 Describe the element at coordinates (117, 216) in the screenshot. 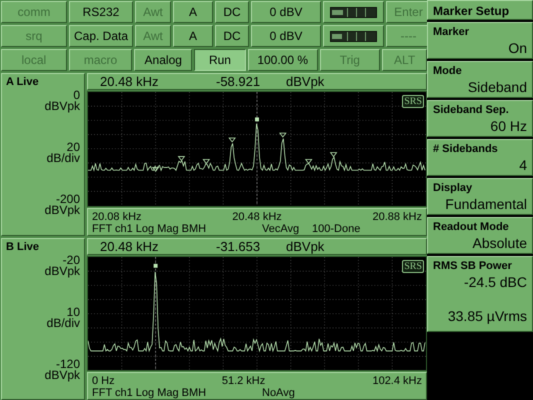

I see `frequency-axis-label: 20.08 kHz` at that location.